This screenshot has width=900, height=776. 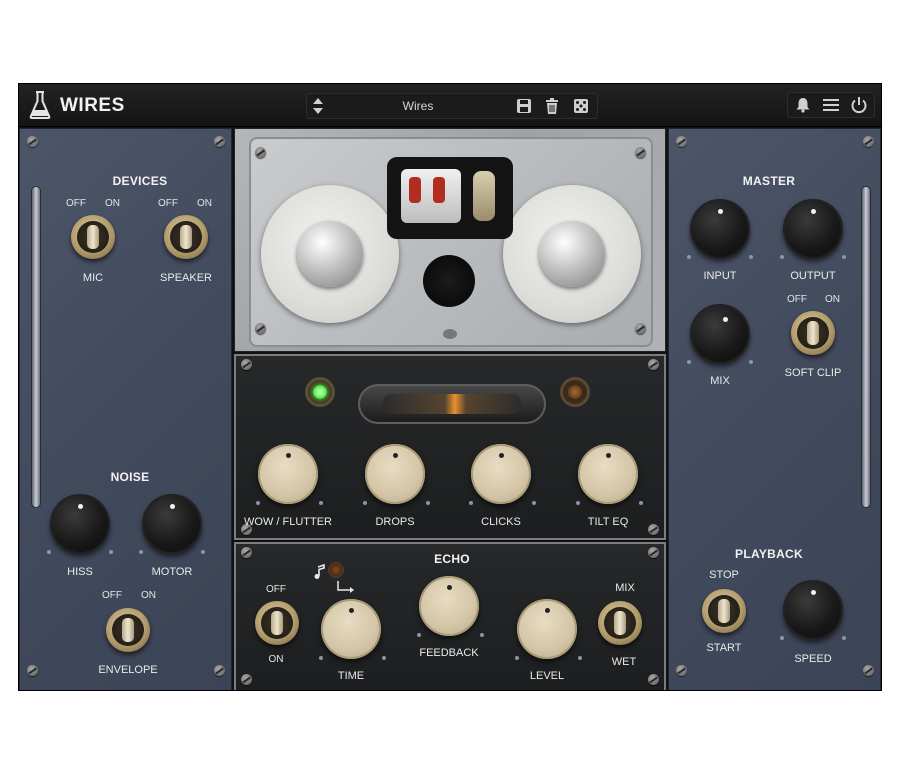 What do you see at coordinates (524, 106) in the screenshot?
I see `save-icon` at bounding box center [524, 106].